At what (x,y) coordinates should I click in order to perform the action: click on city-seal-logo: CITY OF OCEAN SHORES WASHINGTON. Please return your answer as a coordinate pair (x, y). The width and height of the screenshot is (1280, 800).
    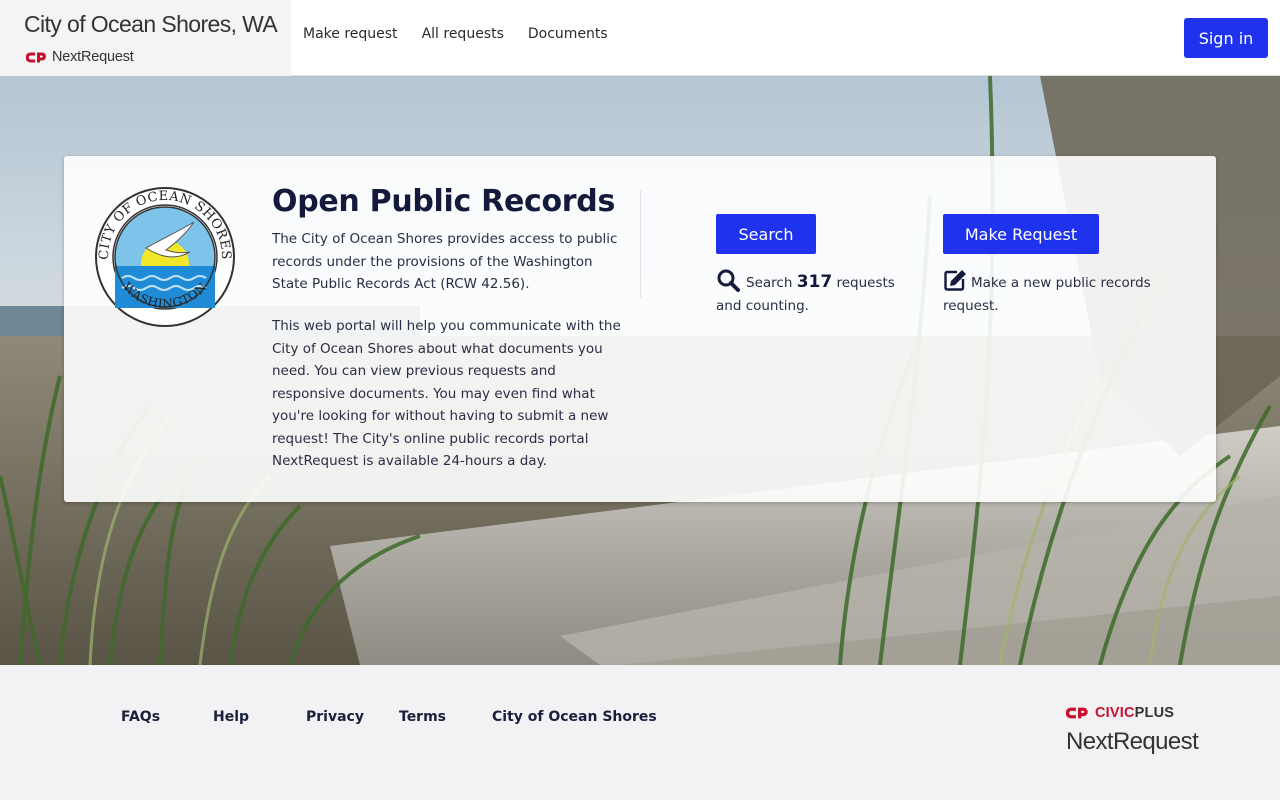
    Looking at the image, I should click on (165, 257).